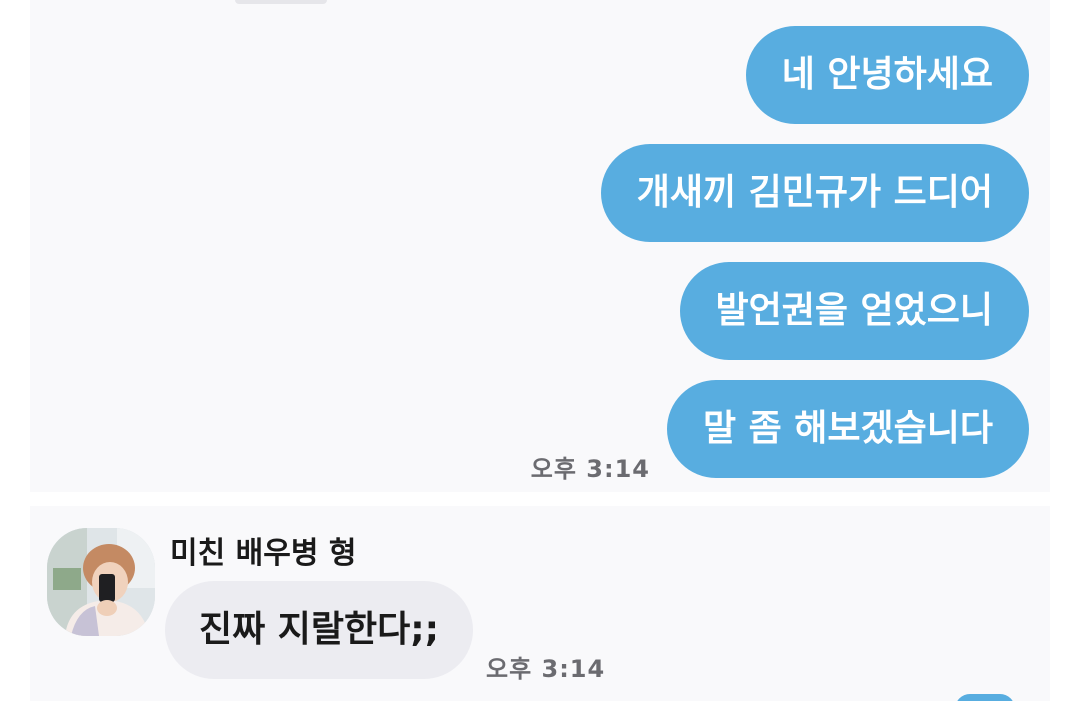  What do you see at coordinates (887, 75) in the screenshot?
I see `outgoing-message-bubble: 네 안녕하세요` at bounding box center [887, 75].